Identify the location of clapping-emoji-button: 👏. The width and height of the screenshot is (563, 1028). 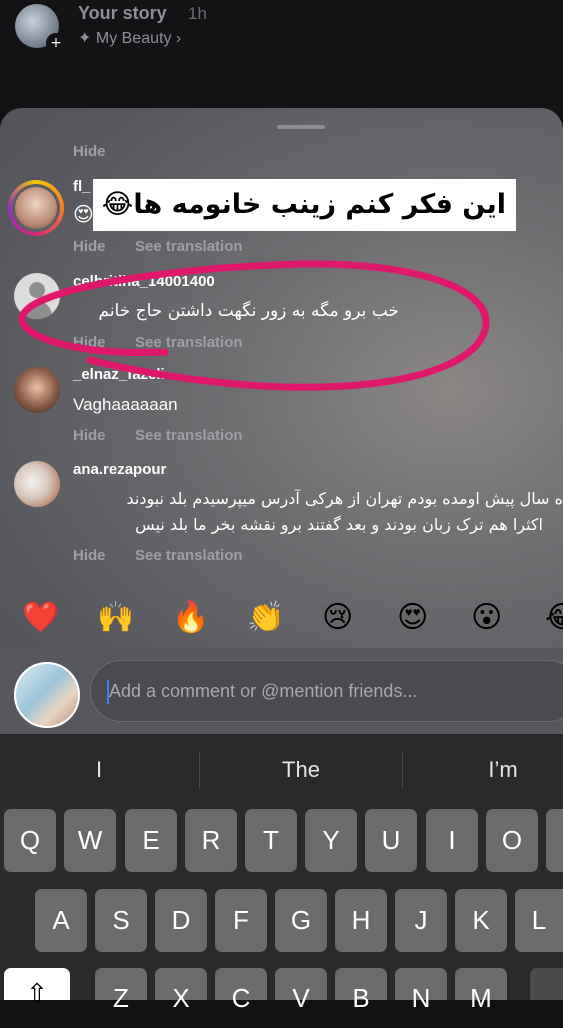
(265, 618).